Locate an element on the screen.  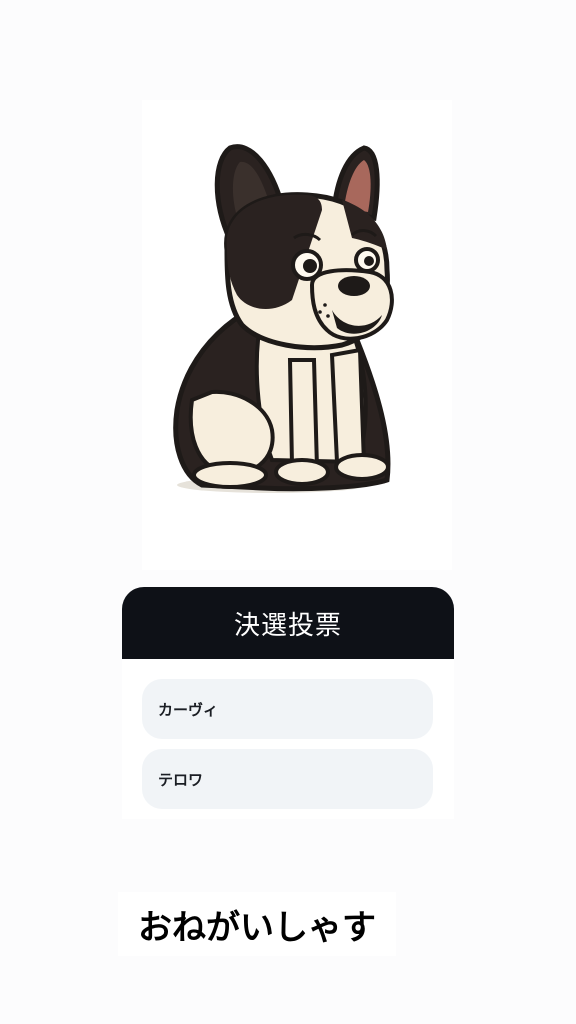
poll-options: カーヴィ テロワ is located at coordinates (288, 739).